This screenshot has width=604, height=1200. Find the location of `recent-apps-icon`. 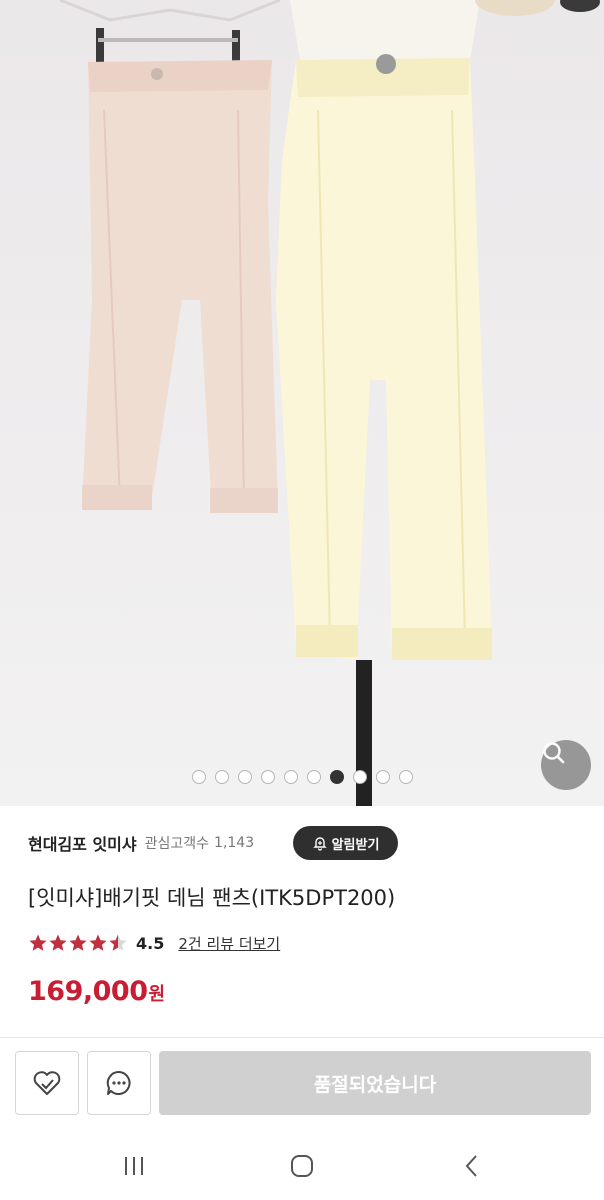

recent-apps-icon is located at coordinates (134, 1166).